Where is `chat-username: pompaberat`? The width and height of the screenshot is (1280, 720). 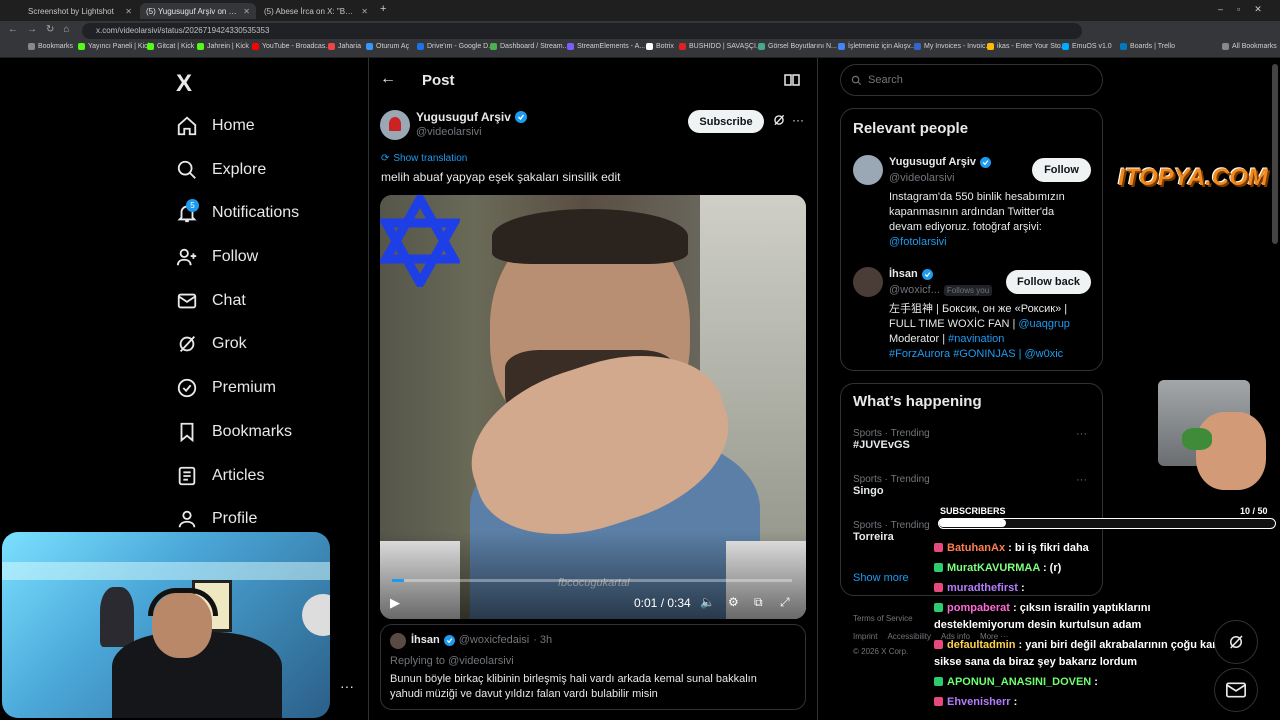 chat-username: pompaberat is located at coordinates (978, 608).